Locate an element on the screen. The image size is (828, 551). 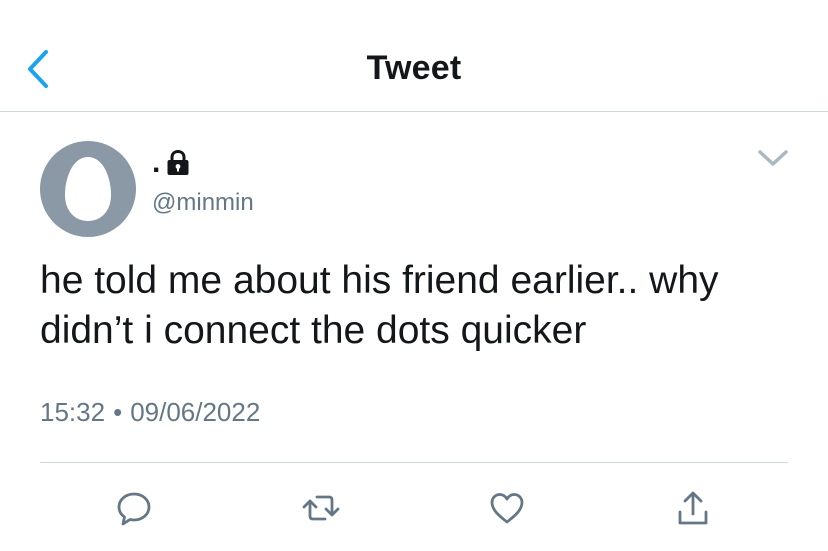
chevron-down-icon is located at coordinates (773, 158).